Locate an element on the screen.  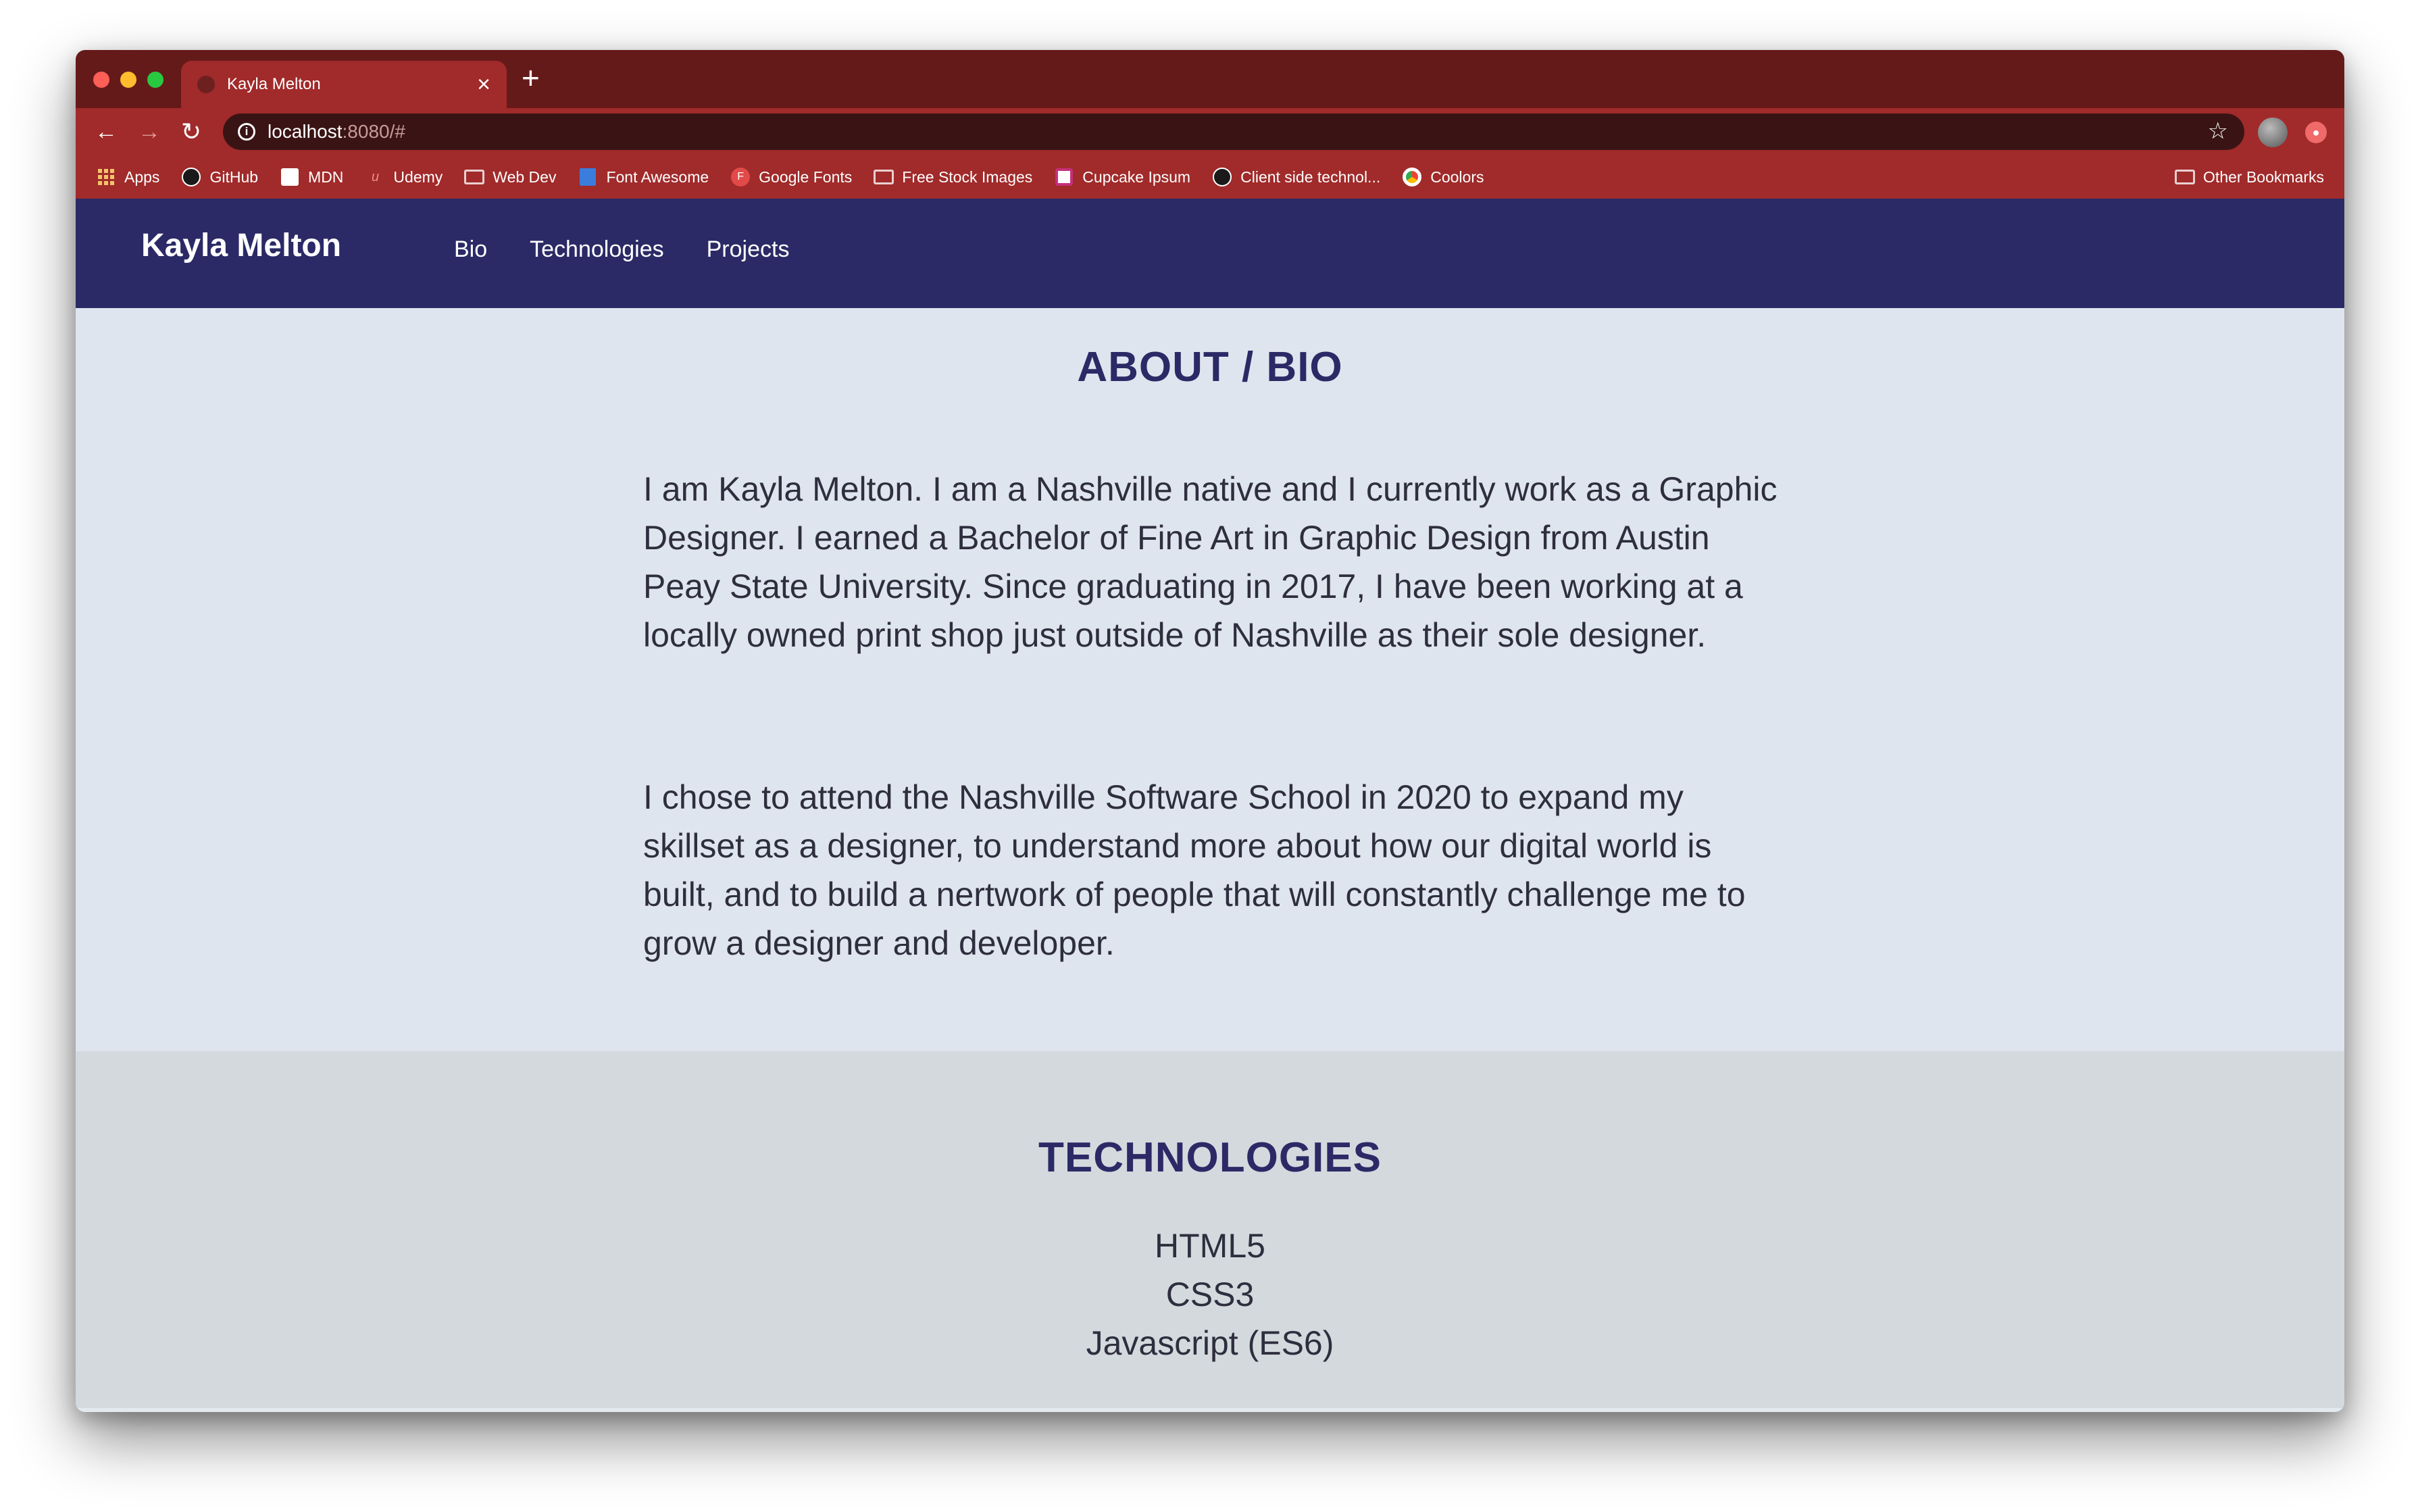
google-fonts-icon: F is located at coordinates (740, 177).